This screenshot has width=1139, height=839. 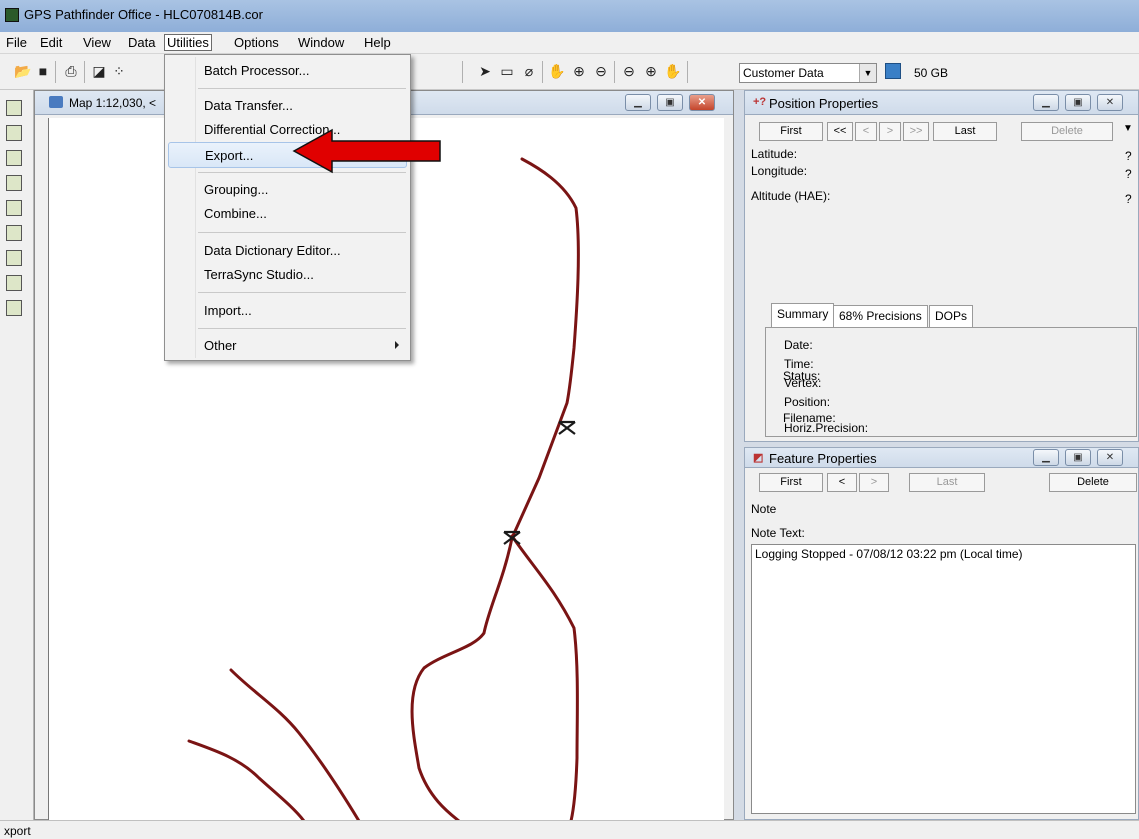 What do you see at coordinates (366, 151) in the screenshot?
I see `red-arrow-annotation` at bounding box center [366, 151].